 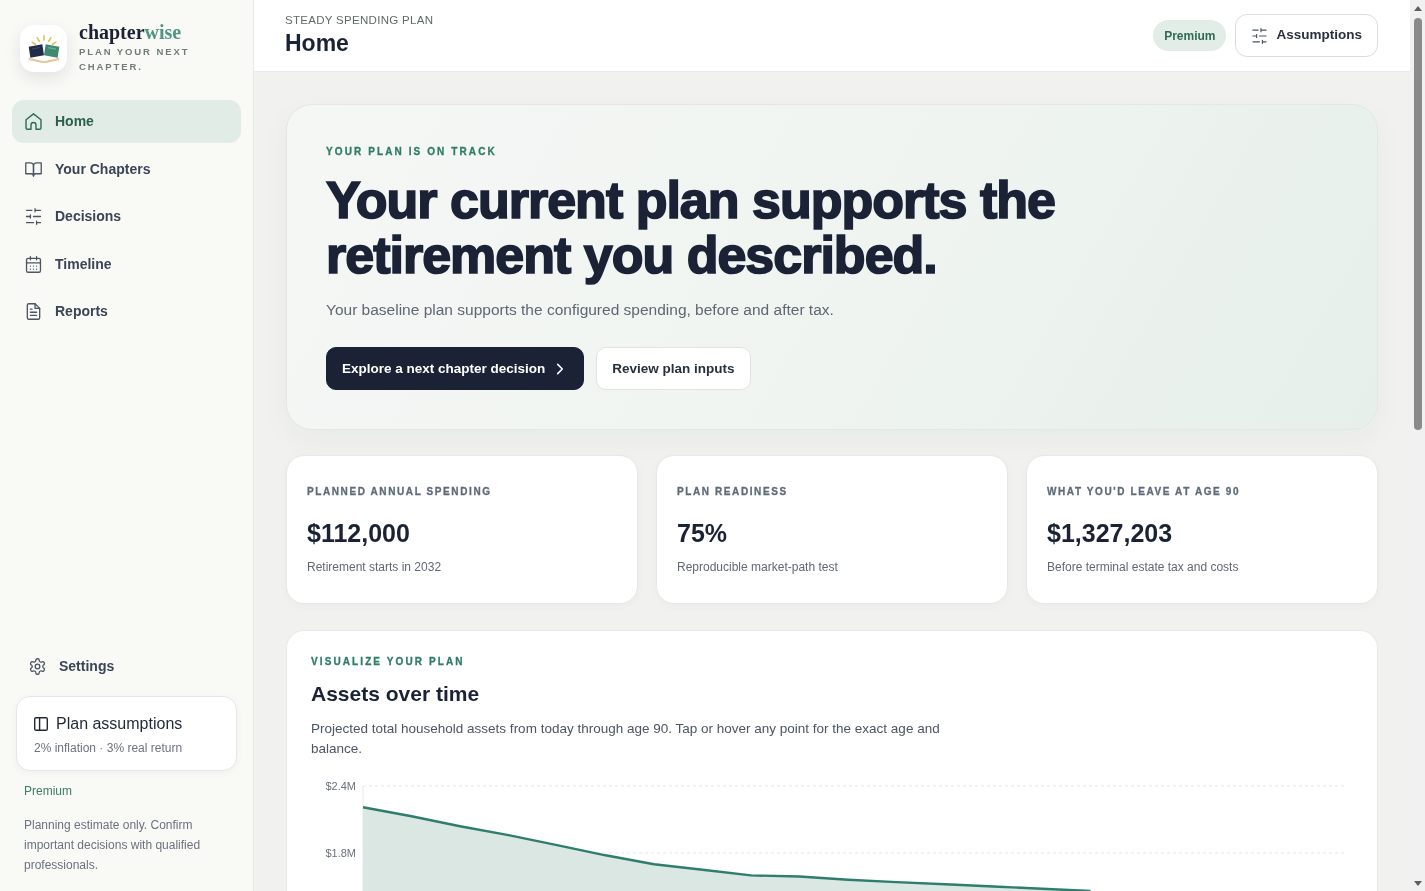 I want to click on nav-link: Timeline, so click(x=126, y=264).